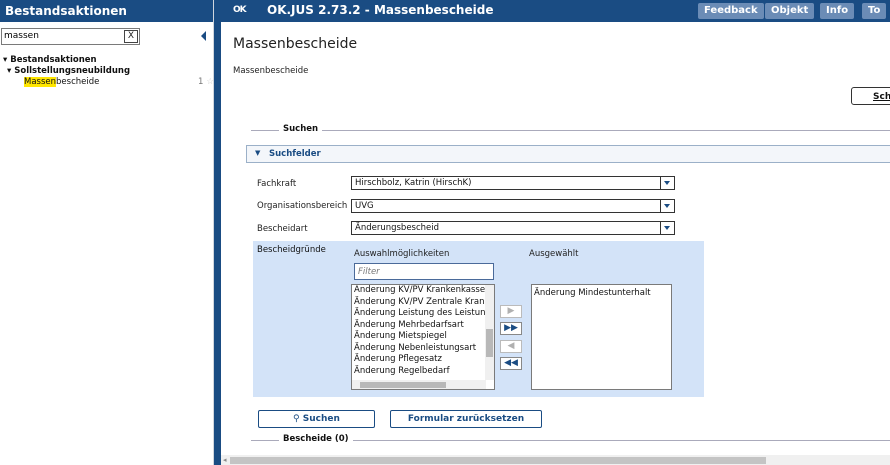  I want to click on collapse-panel-icon, so click(203, 36).